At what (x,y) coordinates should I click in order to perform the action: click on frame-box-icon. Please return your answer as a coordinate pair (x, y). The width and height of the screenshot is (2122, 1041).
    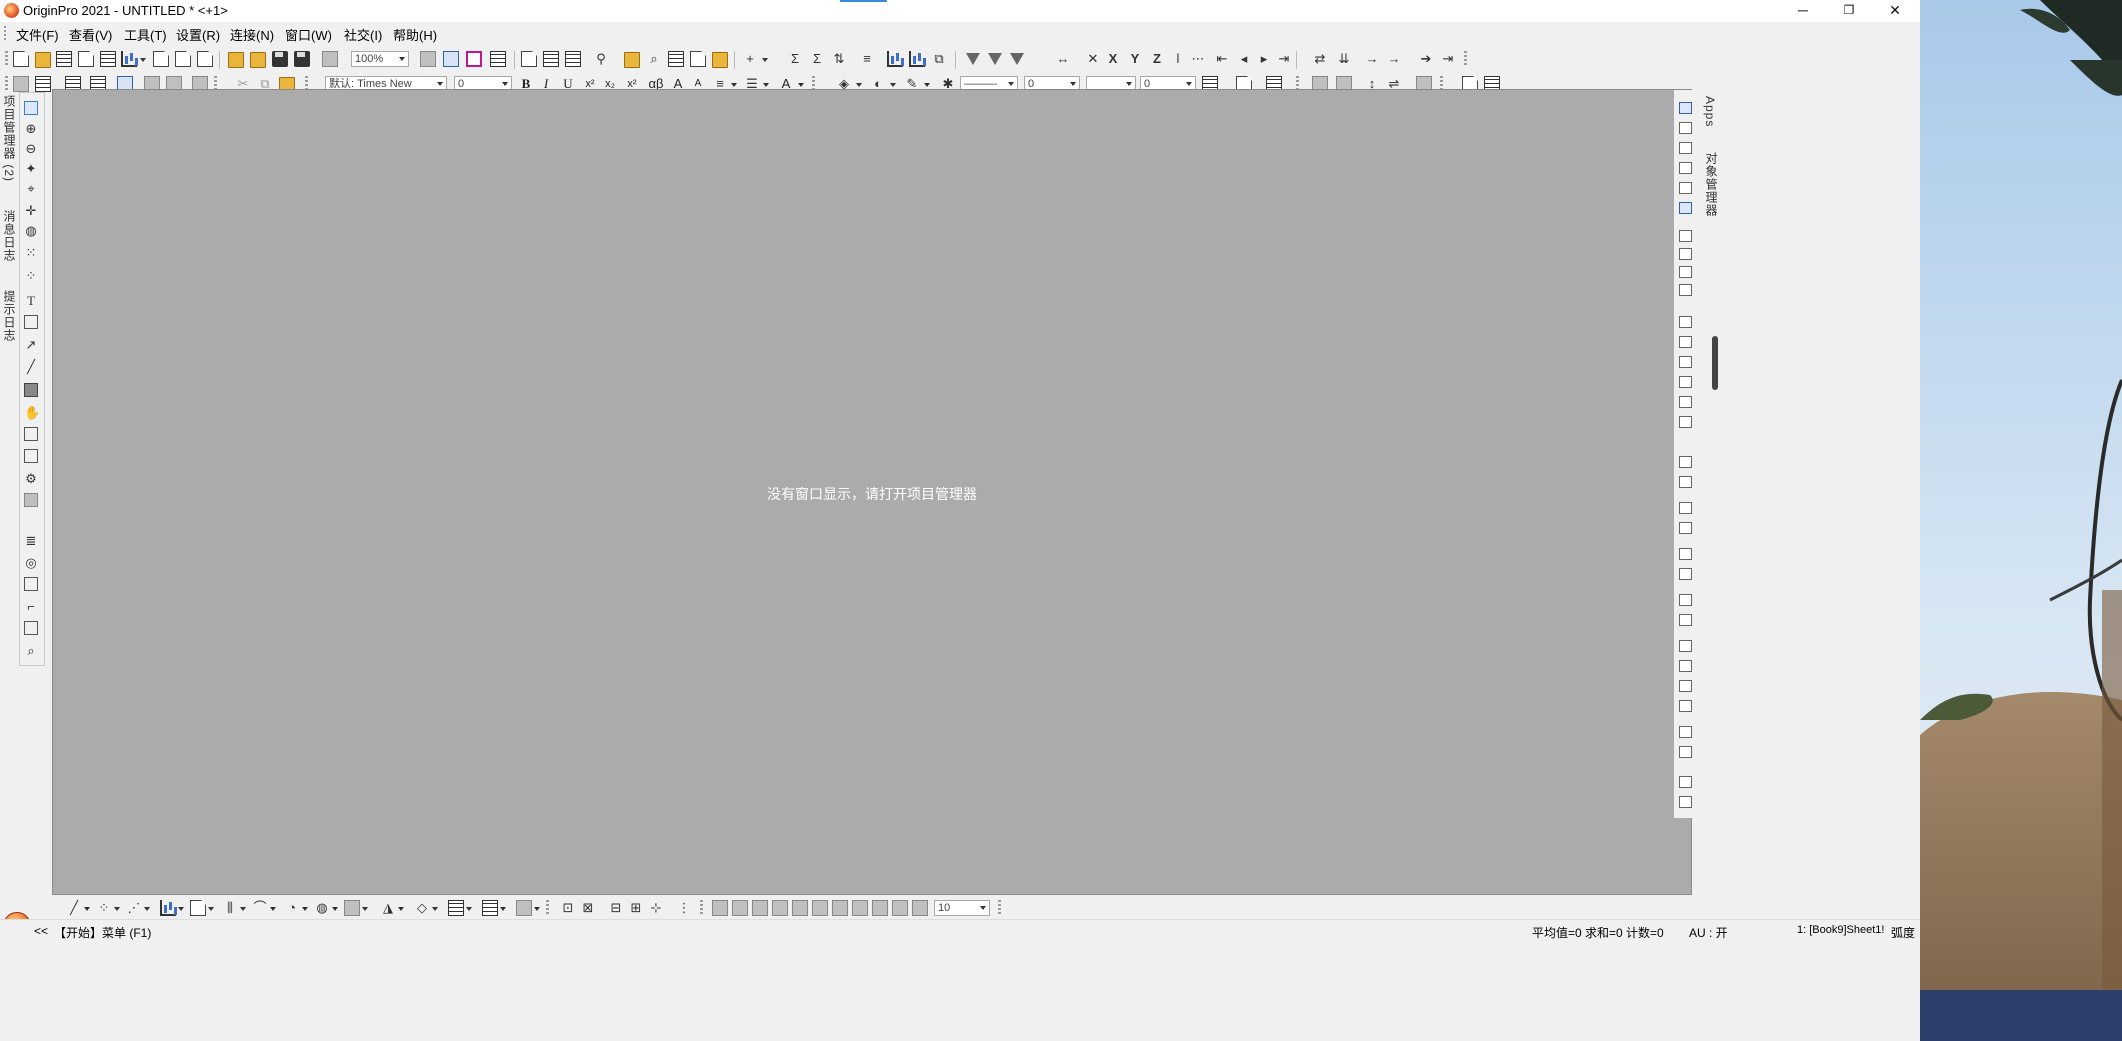
    Looking at the image, I should click on (1685, 362).